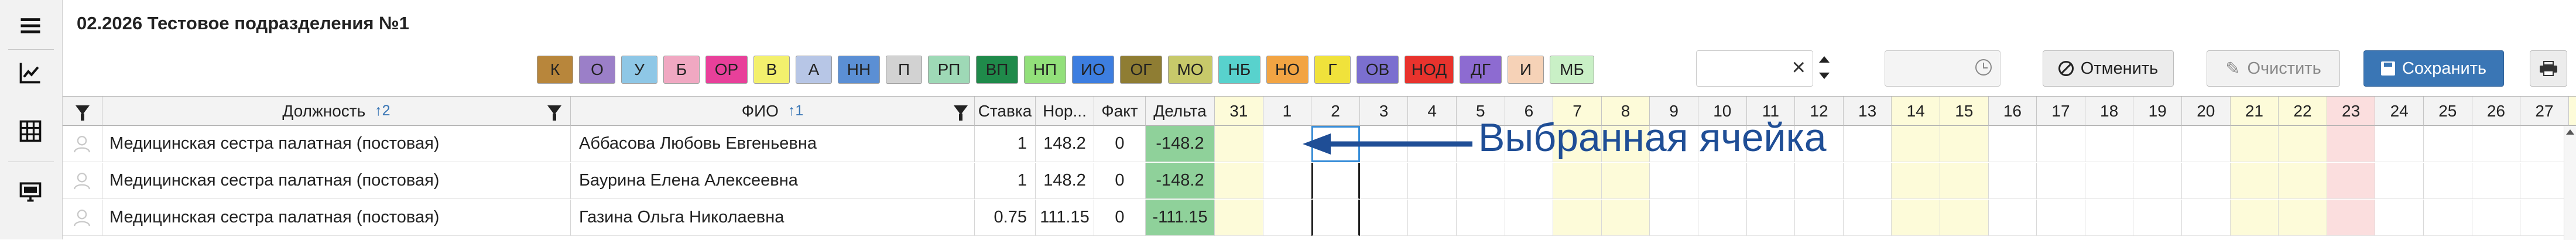 The height and width of the screenshot is (240, 2576). What do you see at coordinates (1287, 70) in the screenshot?
I see `code-button-17: НО` at bounding box center [1287, 70].